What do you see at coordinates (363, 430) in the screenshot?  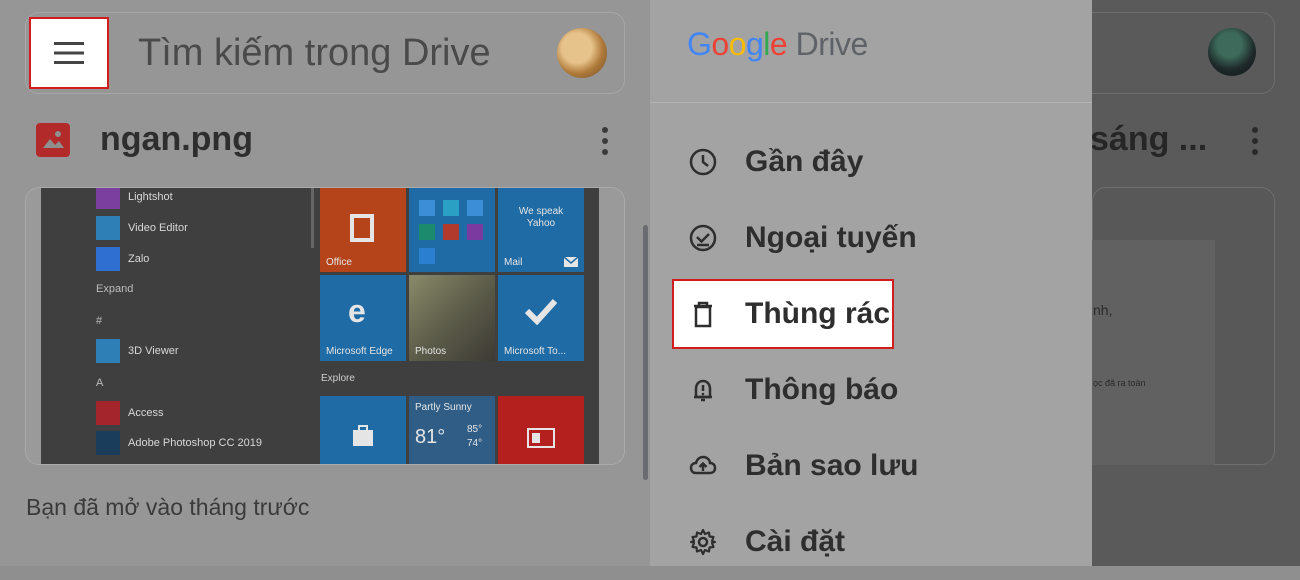 I see `store-tile` at bounding box center [363, 430].